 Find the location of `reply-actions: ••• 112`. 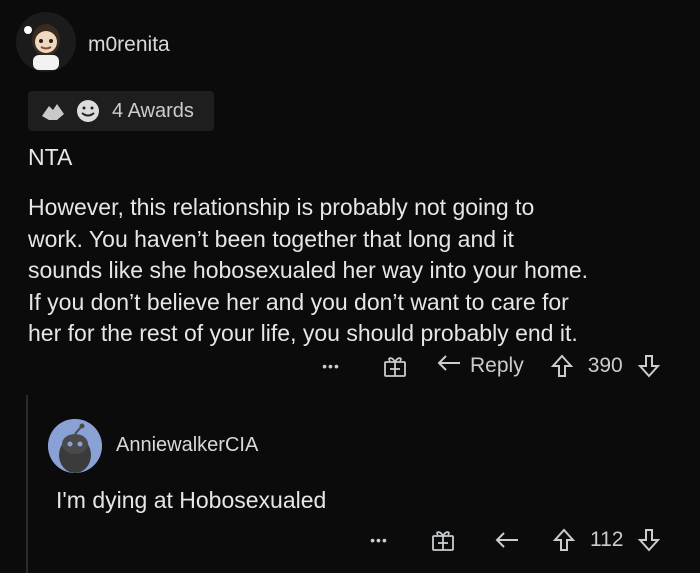

reply-actions: ••• 112 is located at coordinates (511, 540).